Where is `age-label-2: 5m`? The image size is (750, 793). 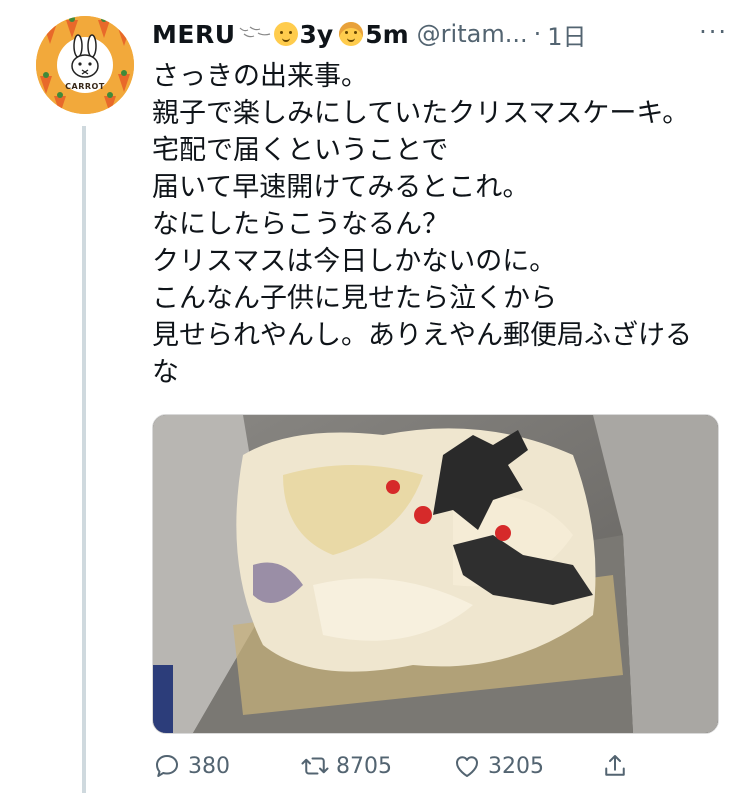
age-label-2: 5m is located at coordinates (387, 34).